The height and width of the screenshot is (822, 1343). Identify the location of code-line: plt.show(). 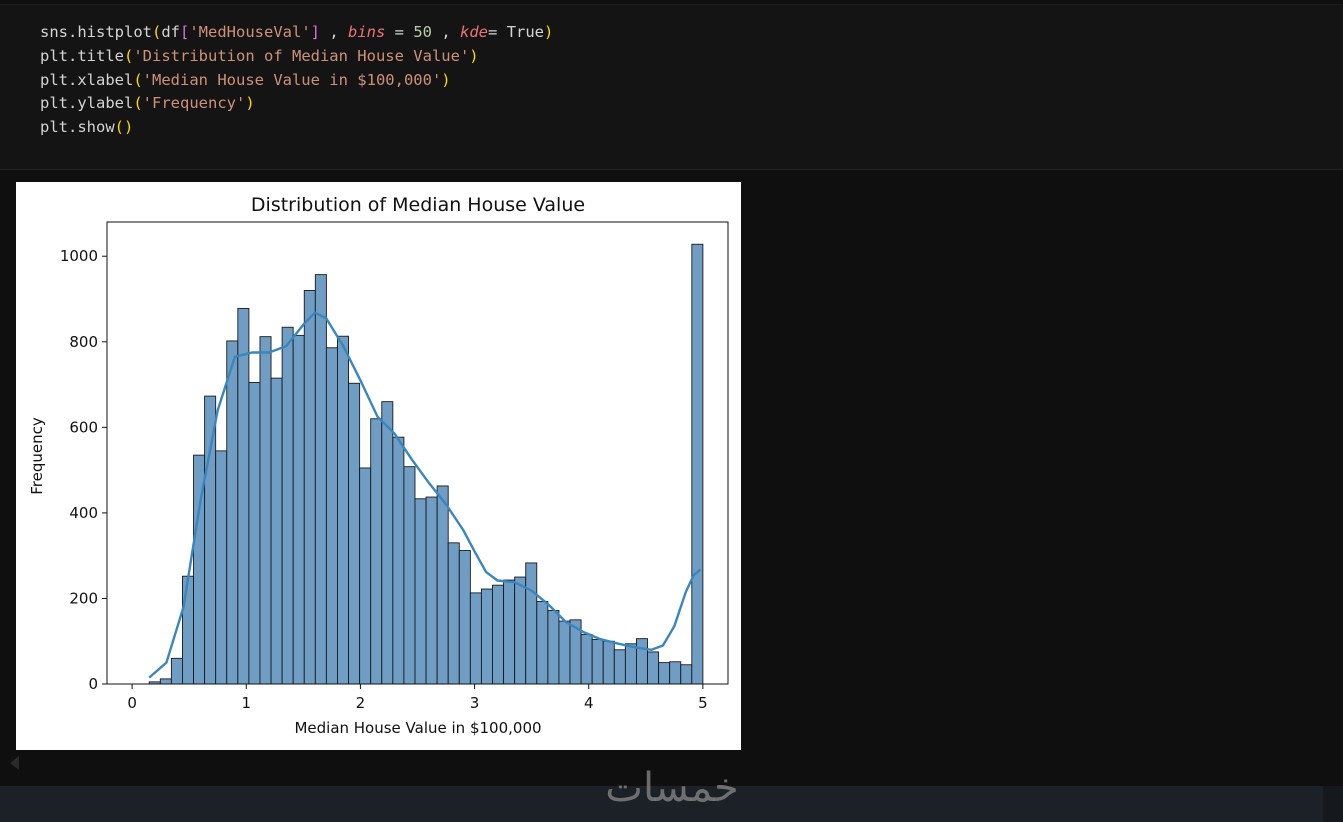
(296, 128).